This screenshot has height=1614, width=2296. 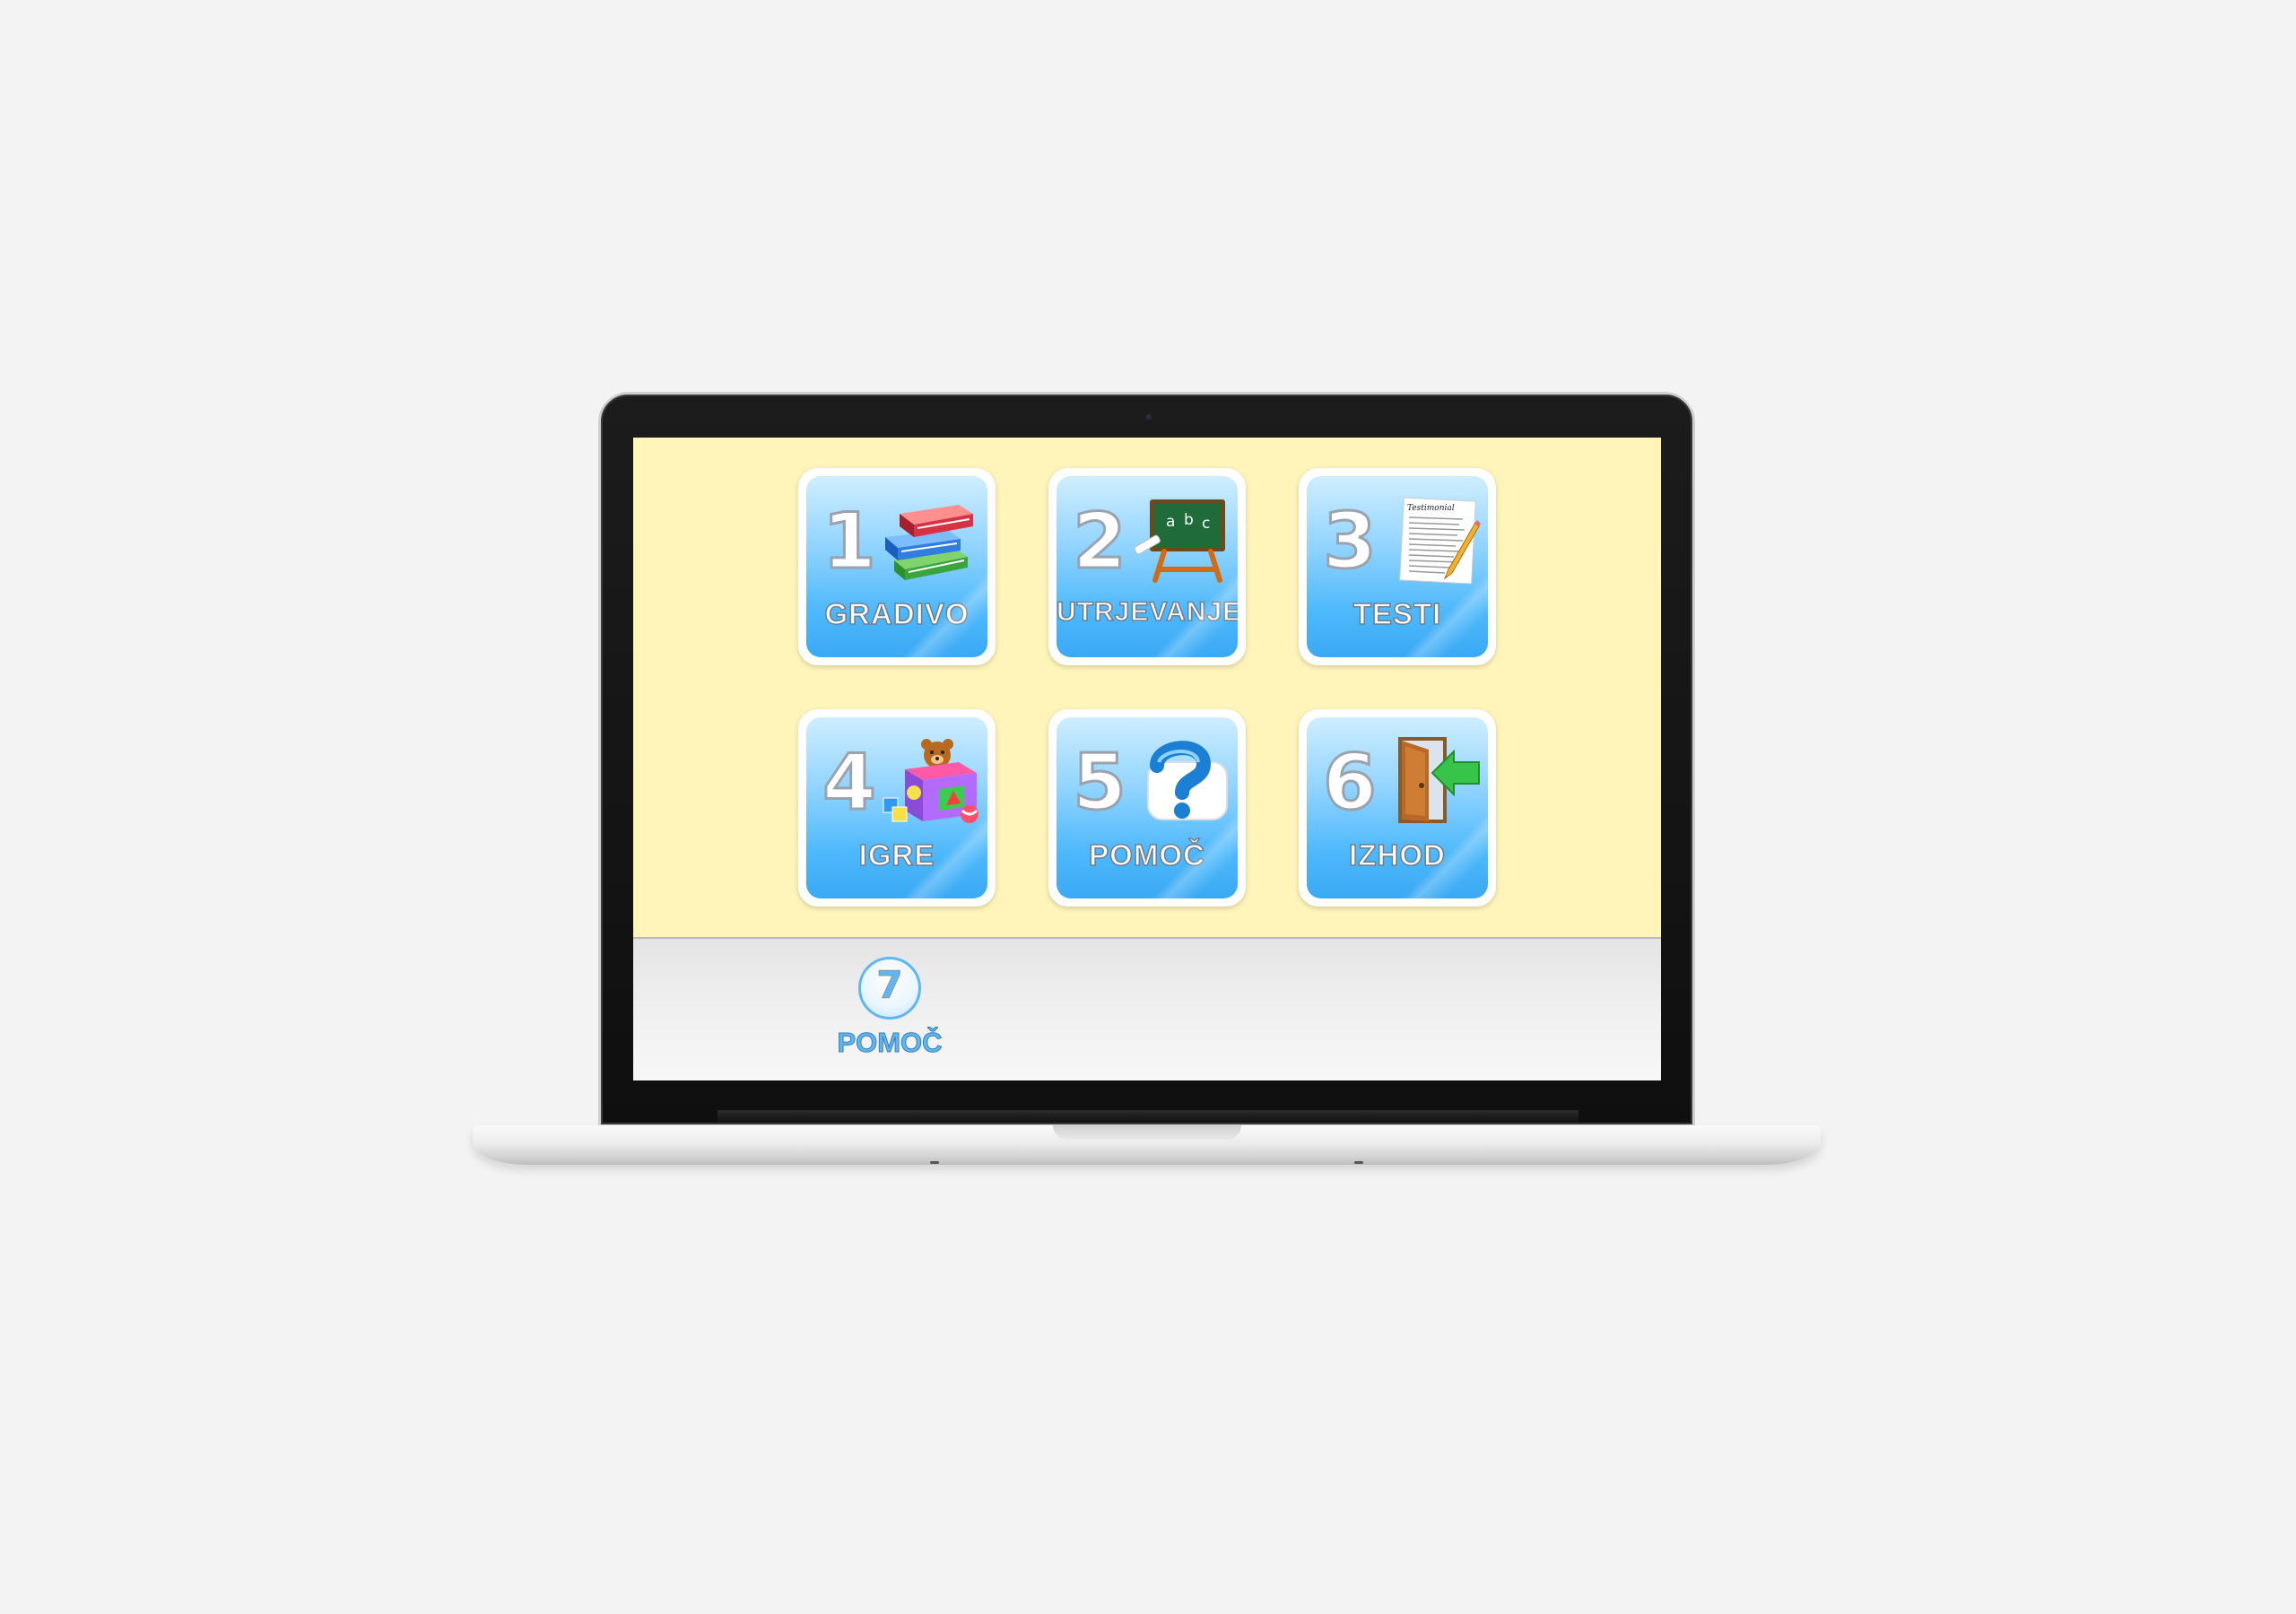 I want to click on help-label: POMOČ, so click(x=890, y=1043).